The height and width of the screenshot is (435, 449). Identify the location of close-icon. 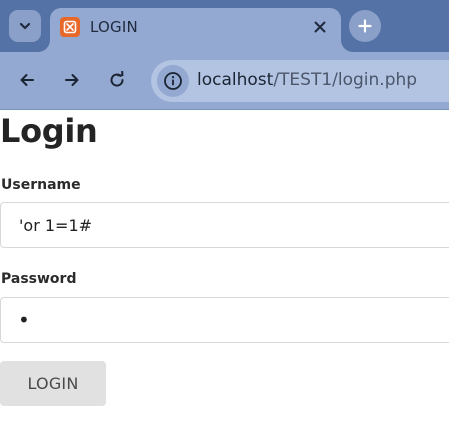
(320, 27).